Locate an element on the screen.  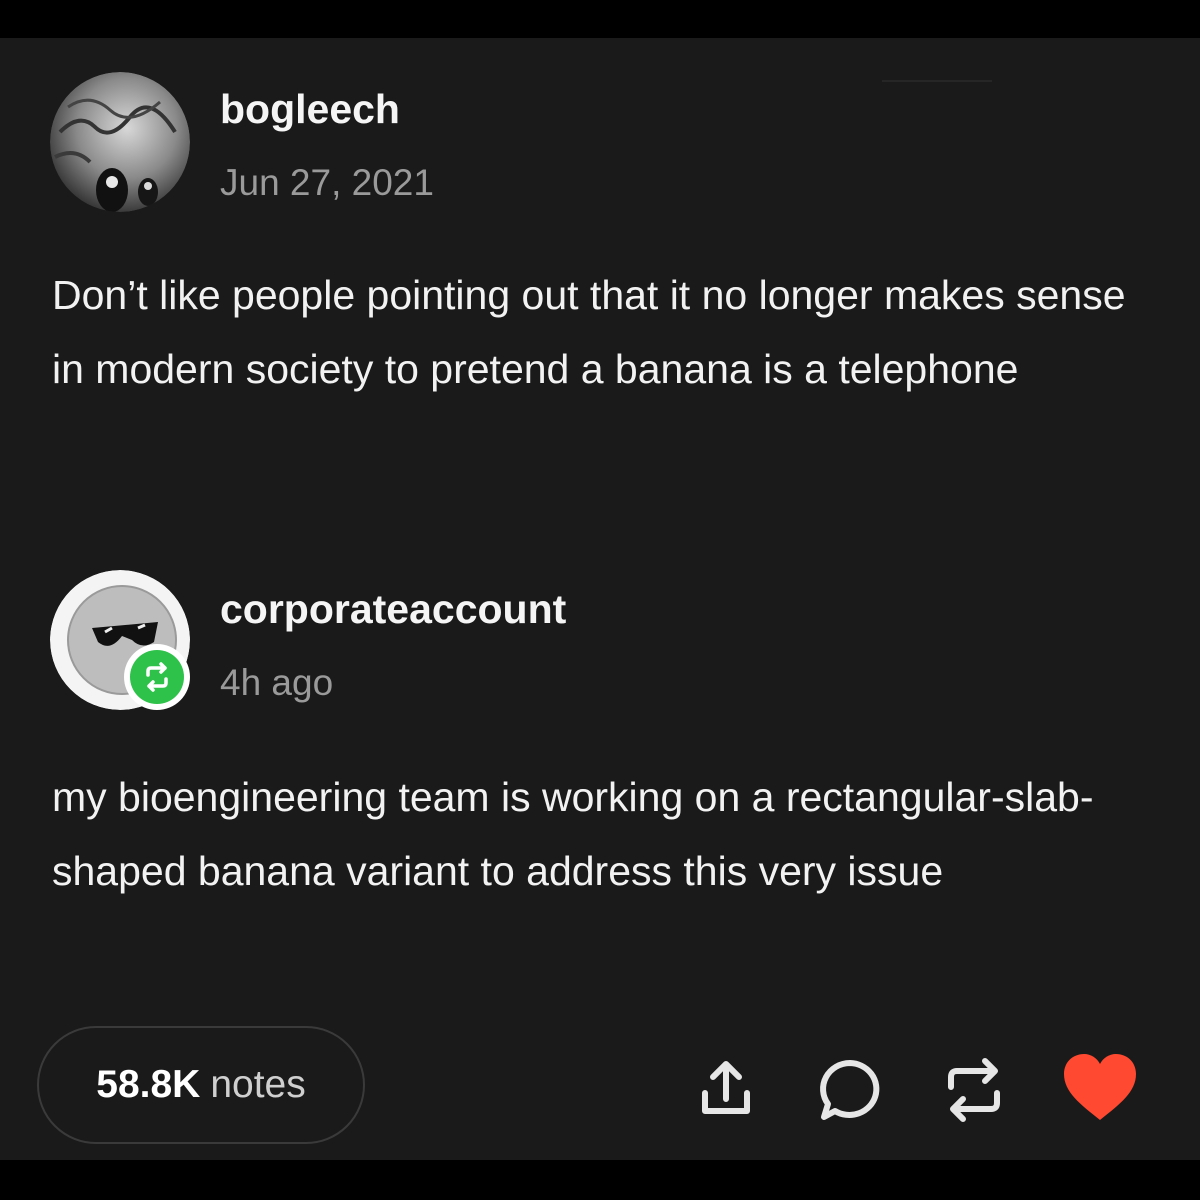
like-button is located at coordinates (1100, 1088).